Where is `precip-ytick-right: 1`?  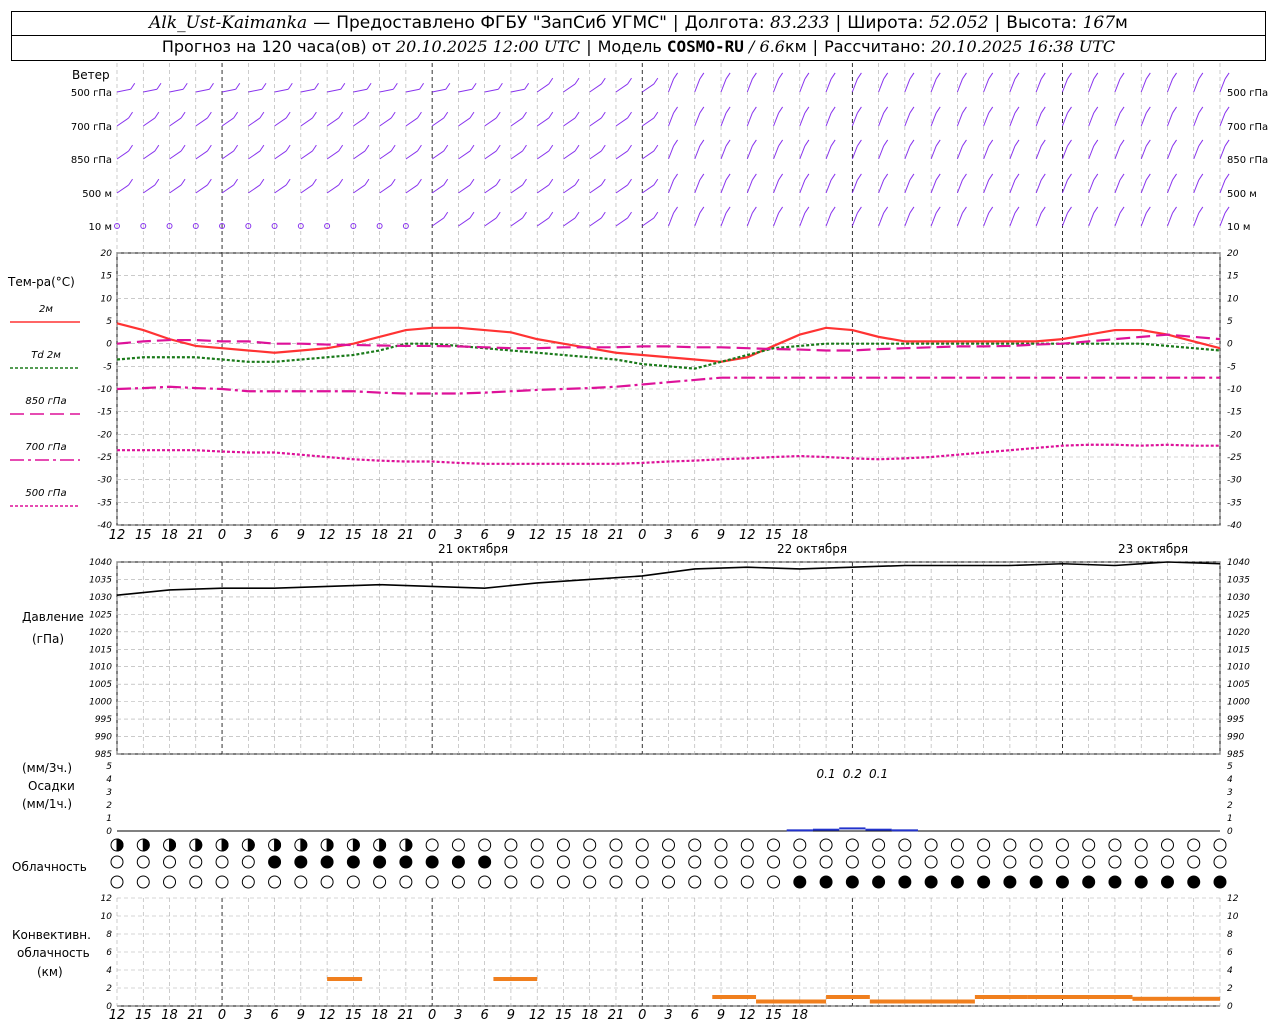
precip-ytick-right: 1 is located at coordinates (1230, 819).